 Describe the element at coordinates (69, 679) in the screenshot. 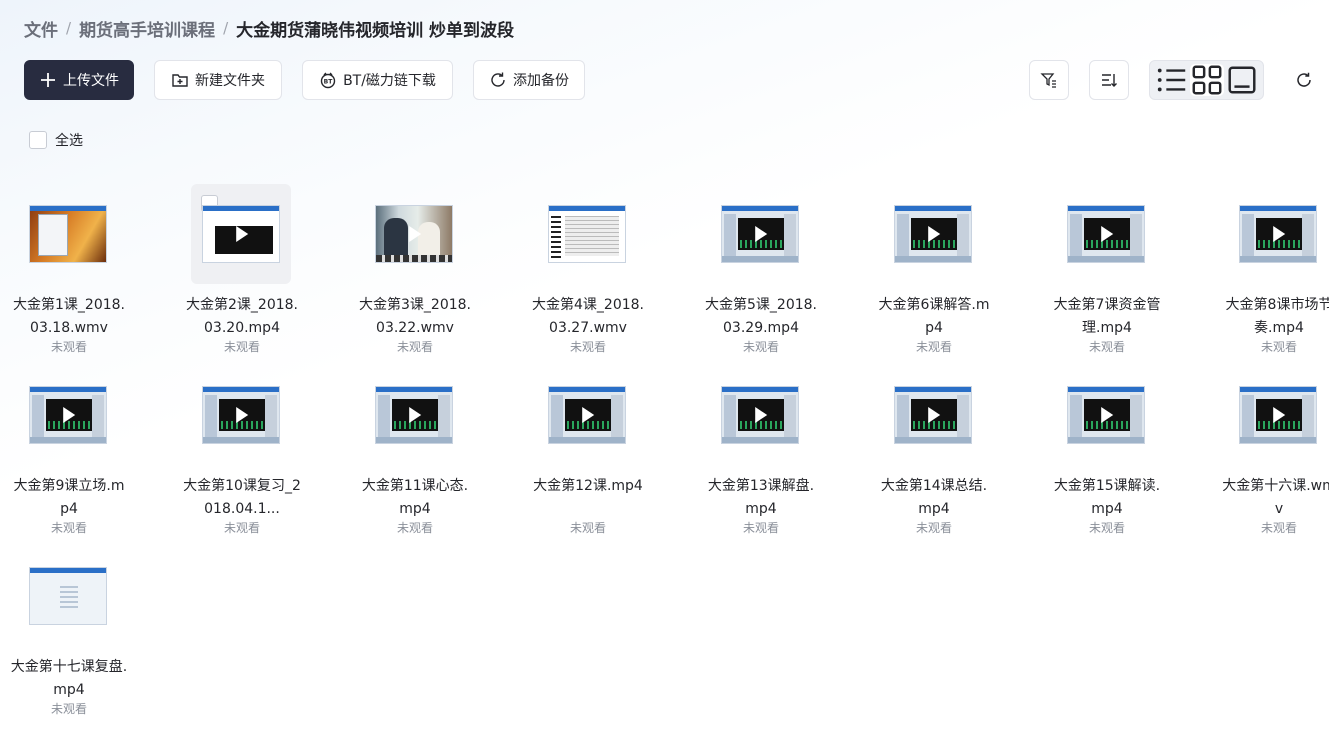

I see `file-name: 大金第十七课复盘.mp4` at that location.